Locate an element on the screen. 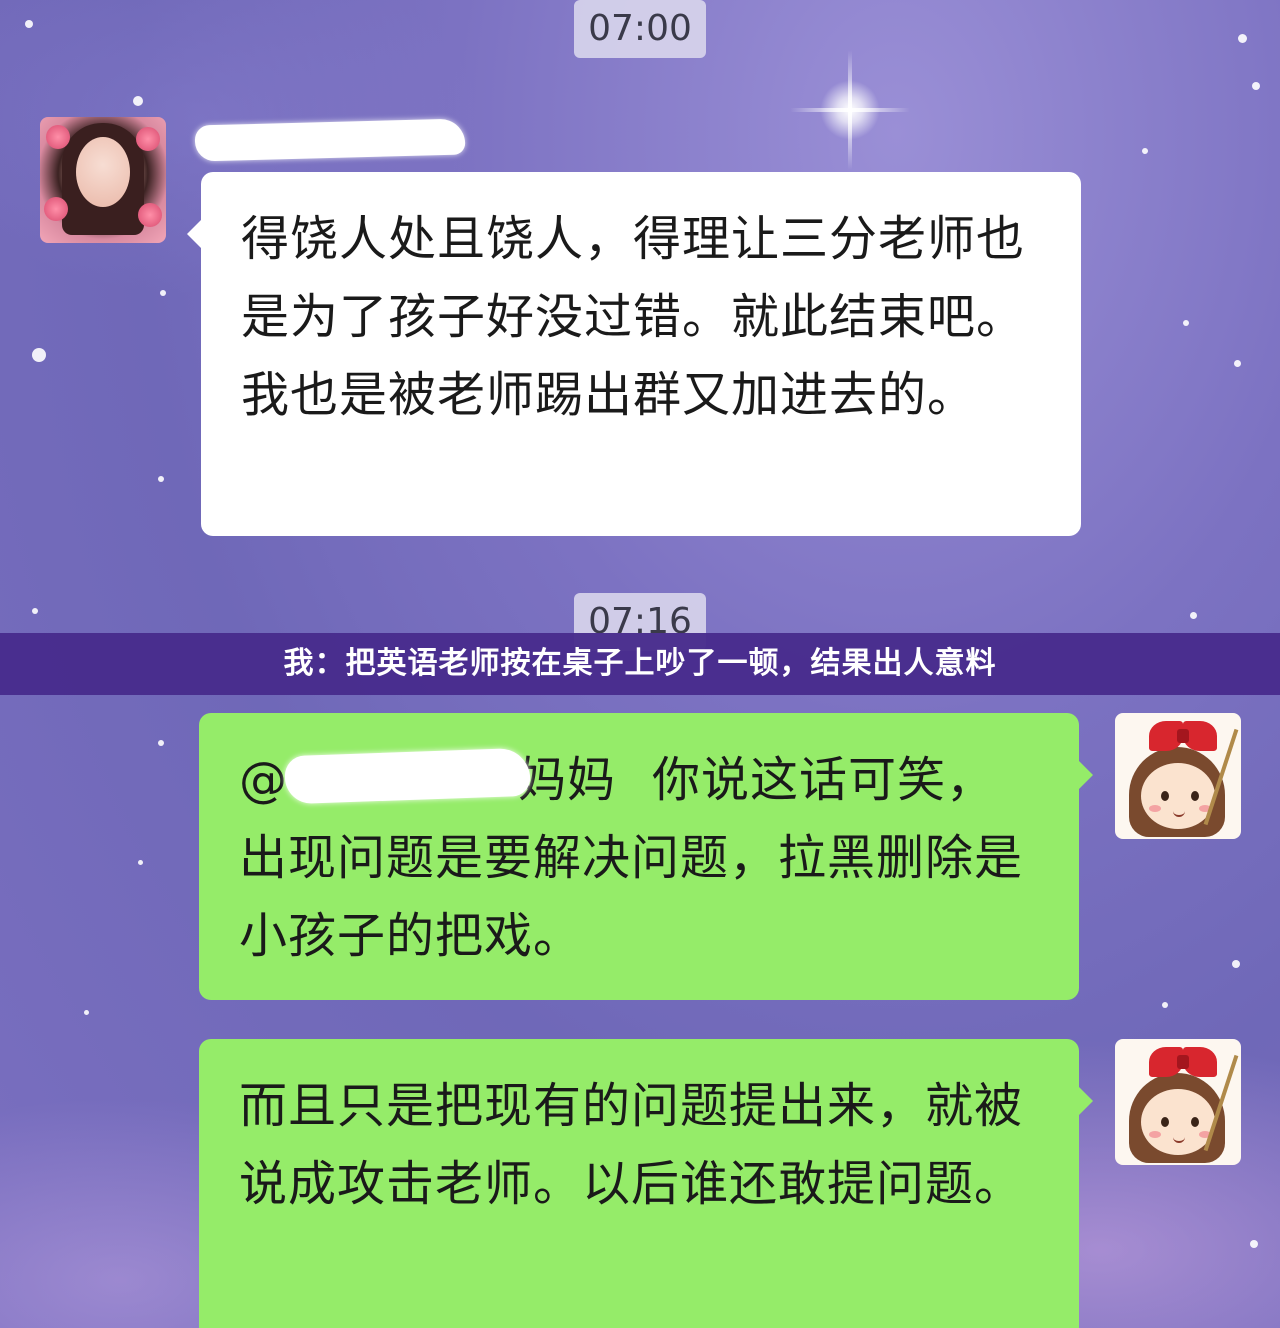 Image resolution: width=1280 pixels, height=1328 pixels. mention-prefix: @ is located at coordinates (263, 780).